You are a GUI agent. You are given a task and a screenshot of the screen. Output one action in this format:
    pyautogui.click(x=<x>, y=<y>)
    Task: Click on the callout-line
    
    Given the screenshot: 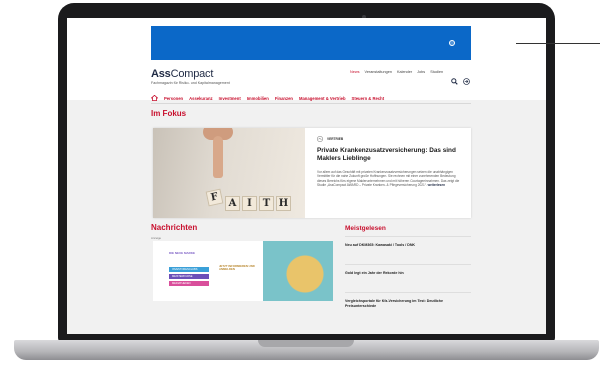 What is the action you would take?
    pyautogui.click(x=558, y=43)
    